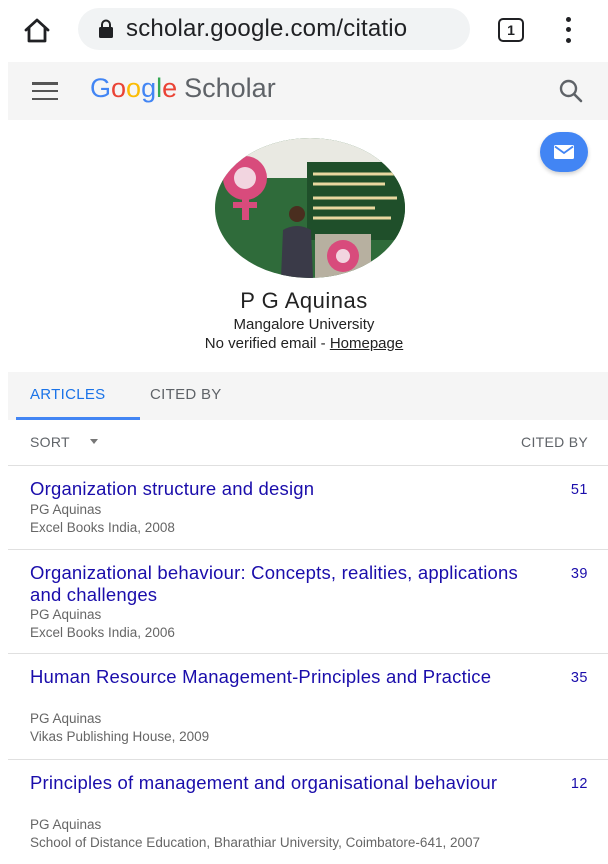 The image size is (608, 864). I want to click on url-text: scholar.google.com/citatio, so click(267, 28).